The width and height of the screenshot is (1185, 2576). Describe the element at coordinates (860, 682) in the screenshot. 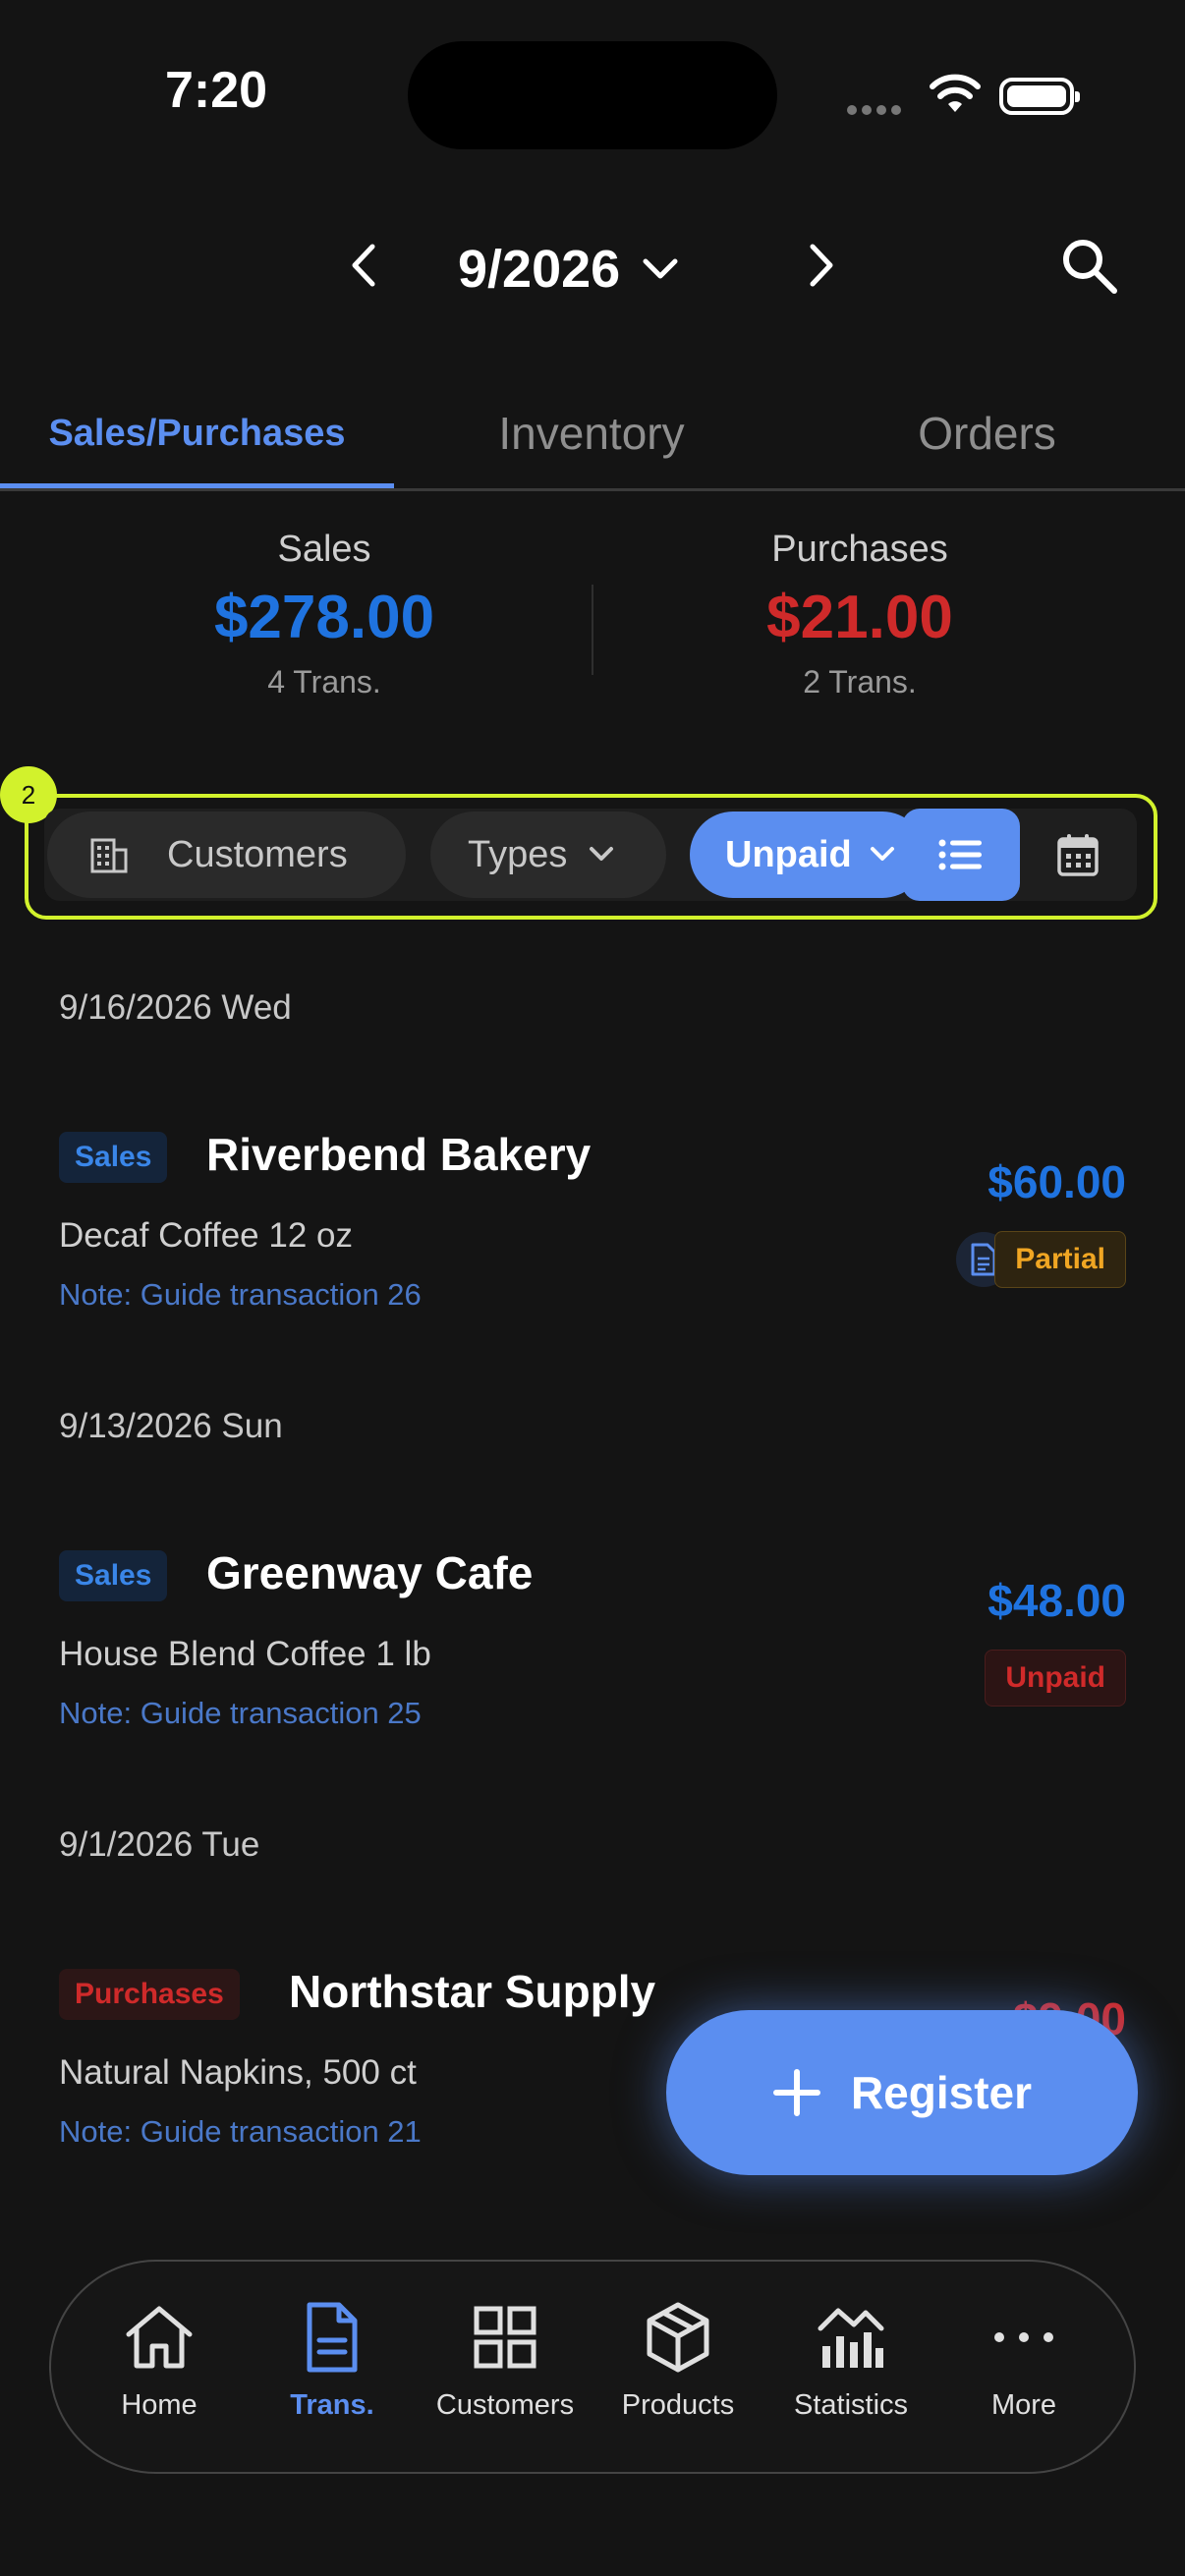

I see `purchases-summary-count: 2 Trans.` at that location.